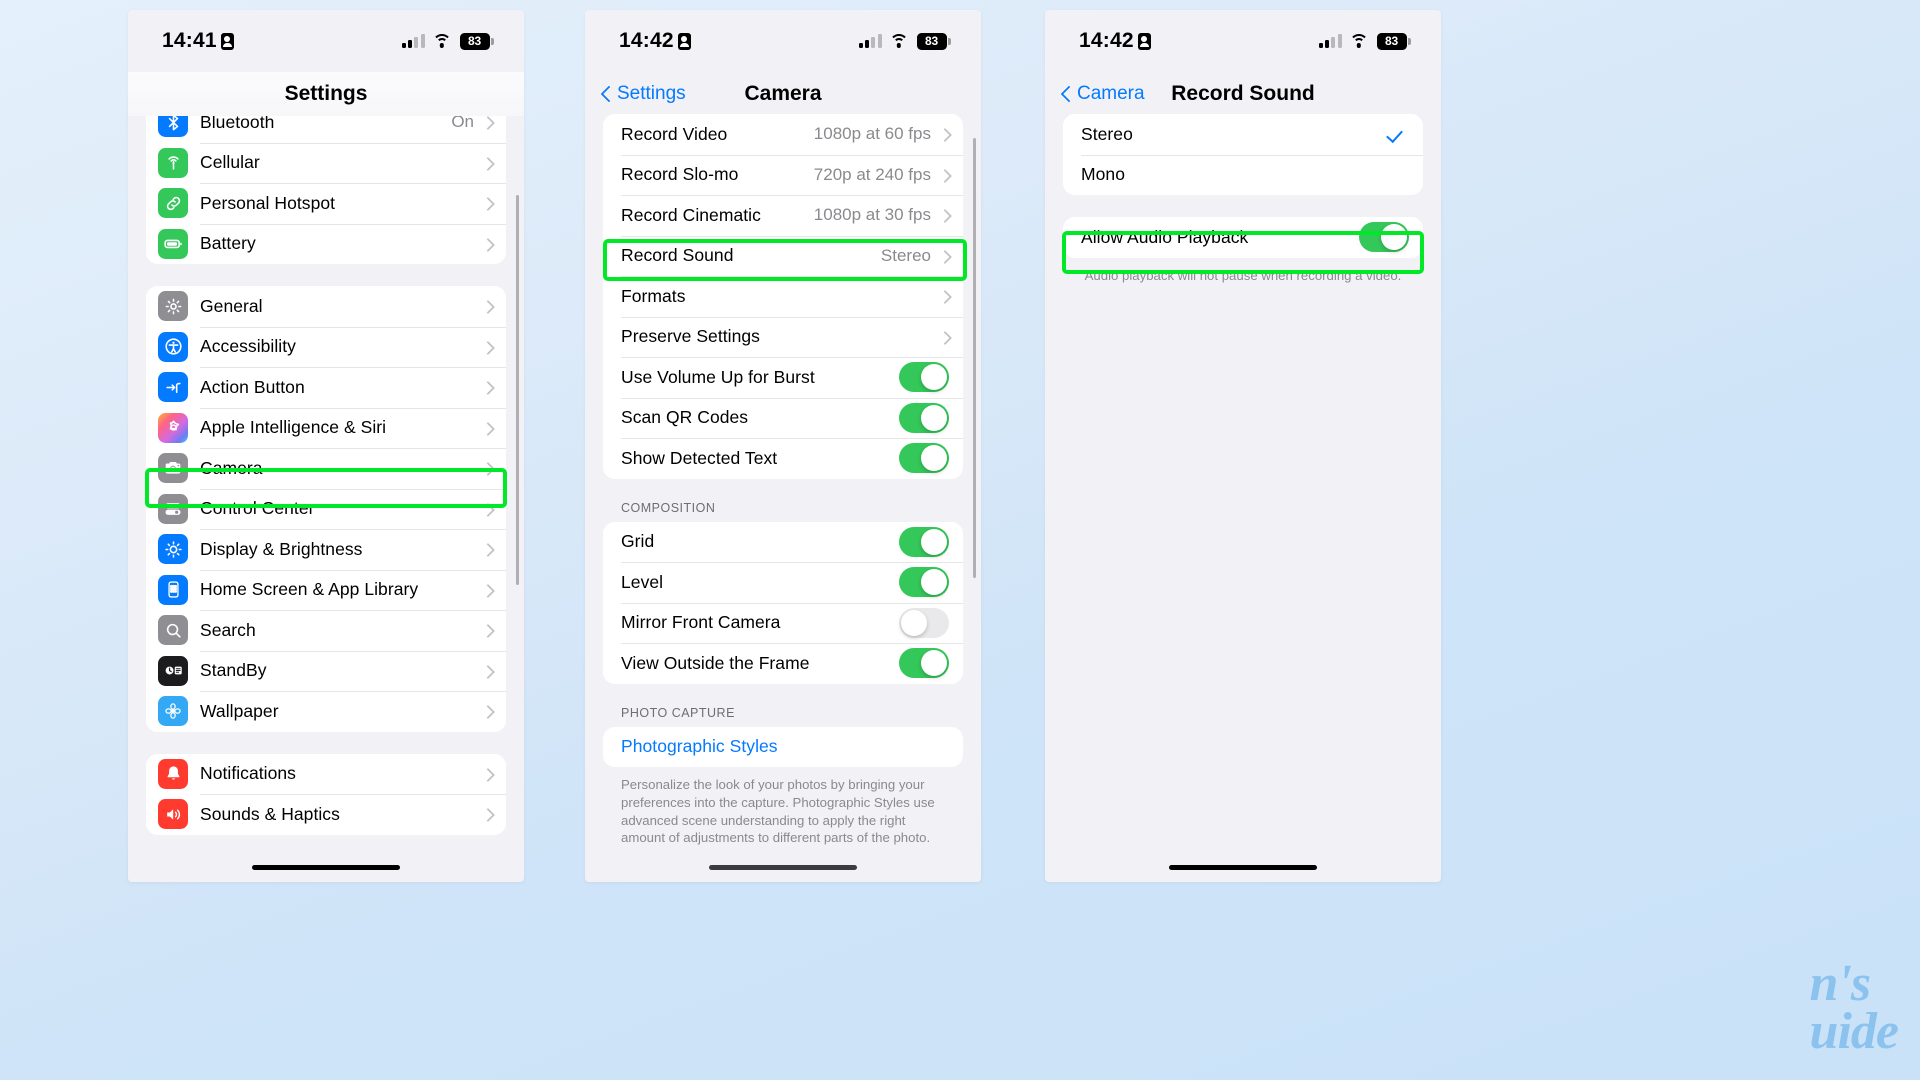 This screenshot has height=1080, width=1920. I want to click on settings-row-label: Search, so click(228, 629).